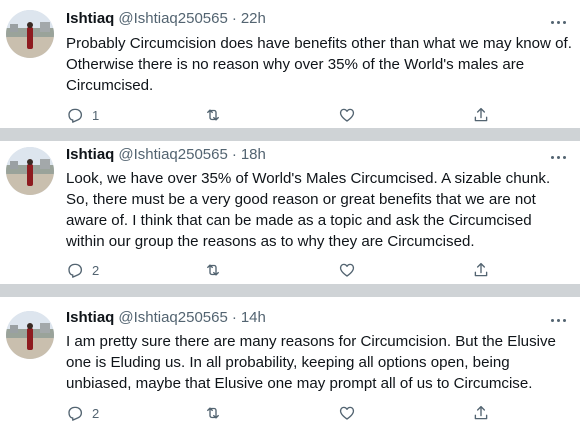 This screenshot has width=580, height=434. What do you see at coordinates (96, 115) in the screenshot?
I see `reply-count: 1` at bounding box center [96, 115].